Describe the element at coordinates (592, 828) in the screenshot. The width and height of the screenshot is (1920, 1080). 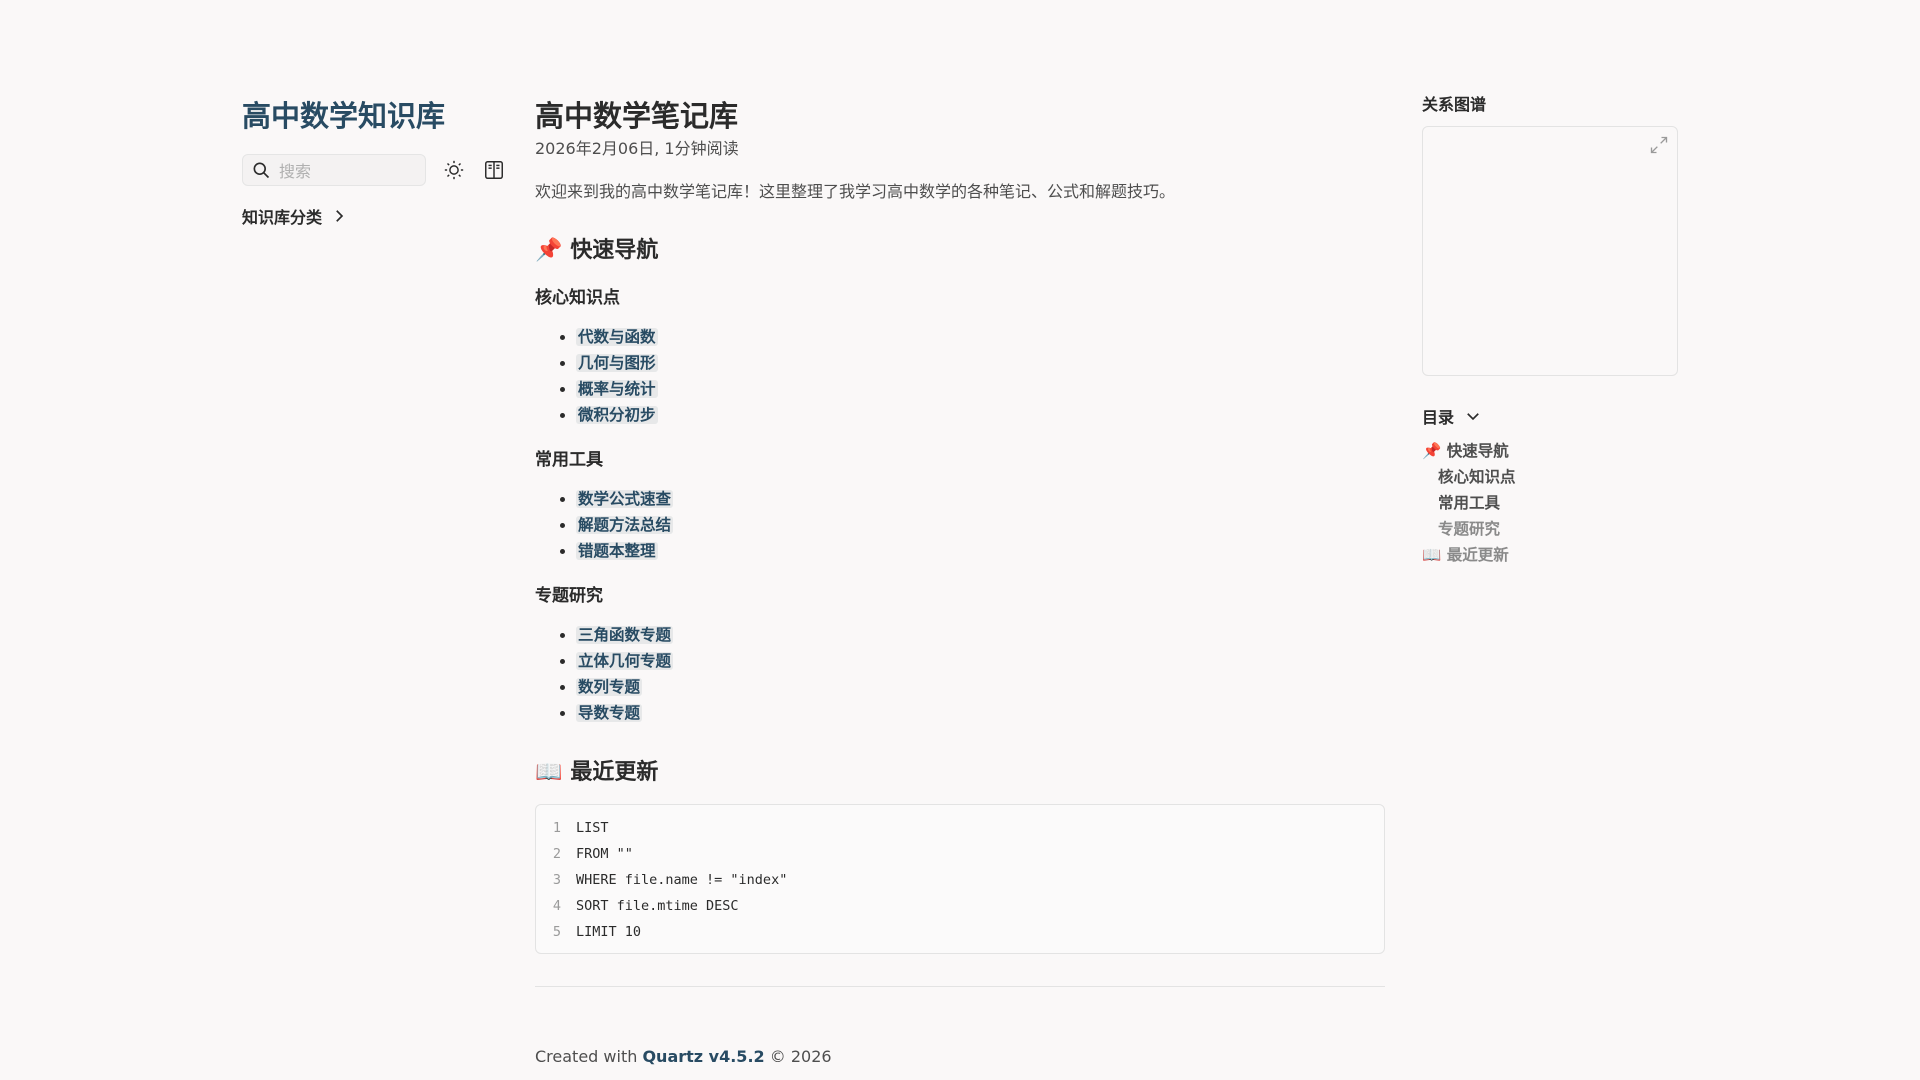
I see `code-text: LIST` at that location.